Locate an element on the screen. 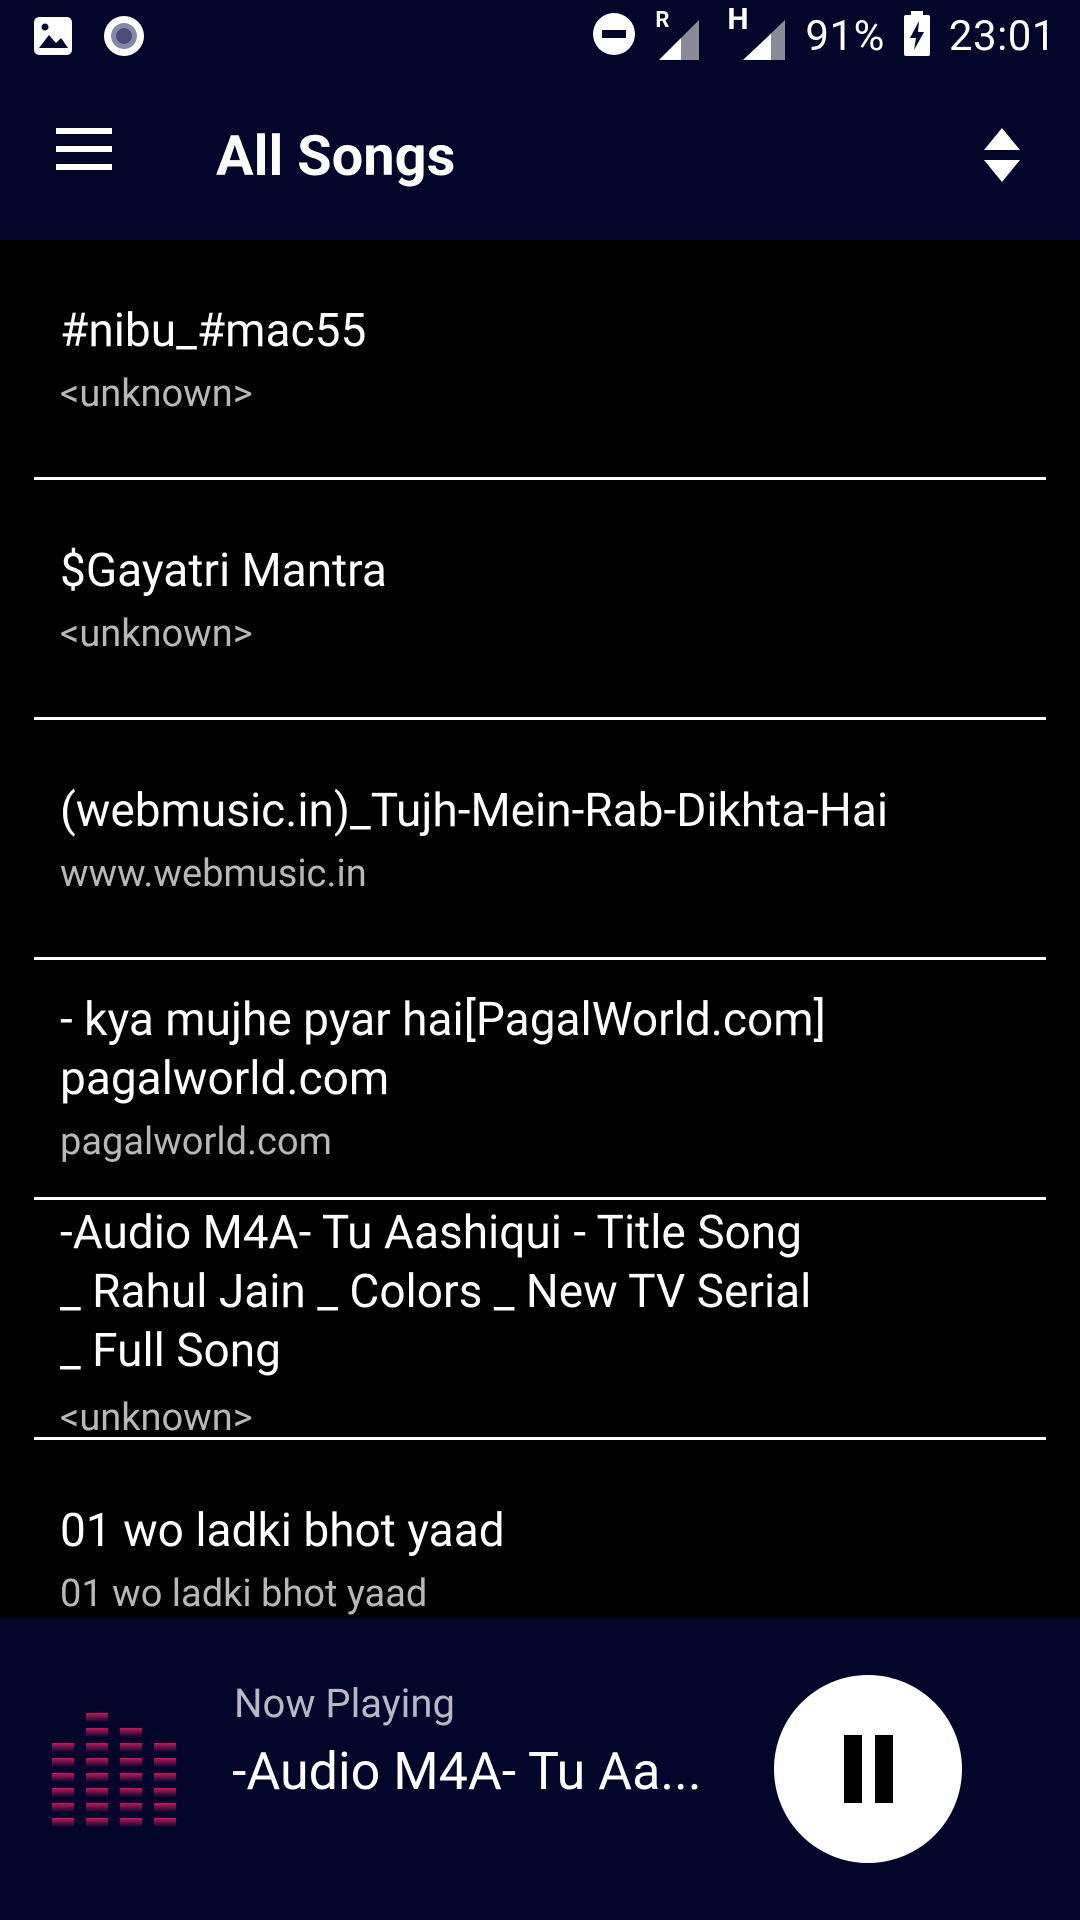 Image resolution: width=1080 pixels, height=1920 pixels. sort-icon is located at coordinates (1002, 155).